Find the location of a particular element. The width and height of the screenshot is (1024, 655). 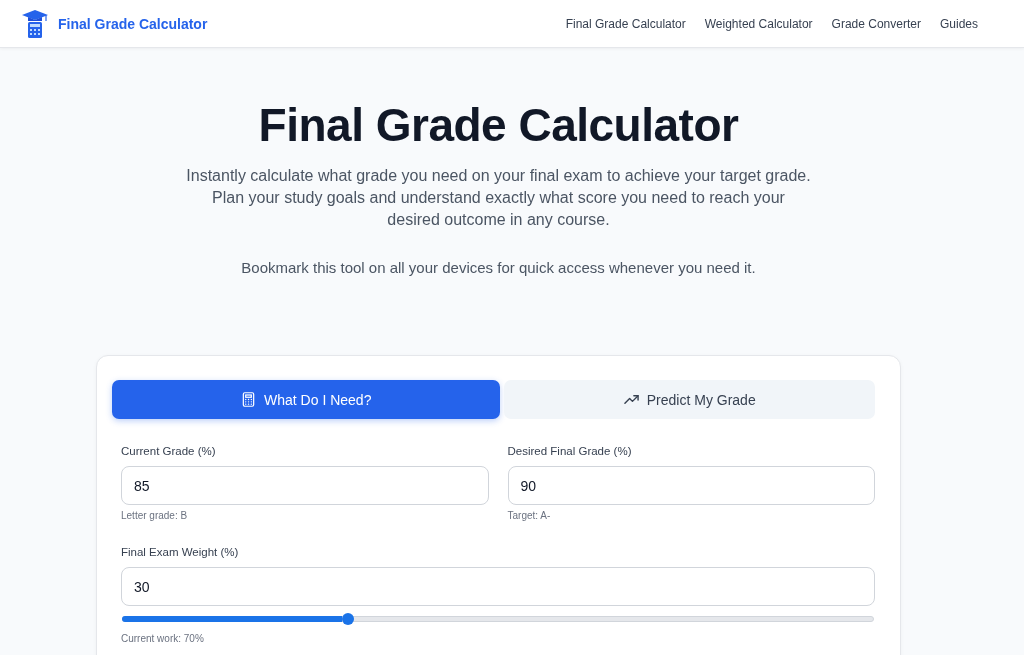

page-title: Final Grade Calculator is located at coordinates (498, 125).